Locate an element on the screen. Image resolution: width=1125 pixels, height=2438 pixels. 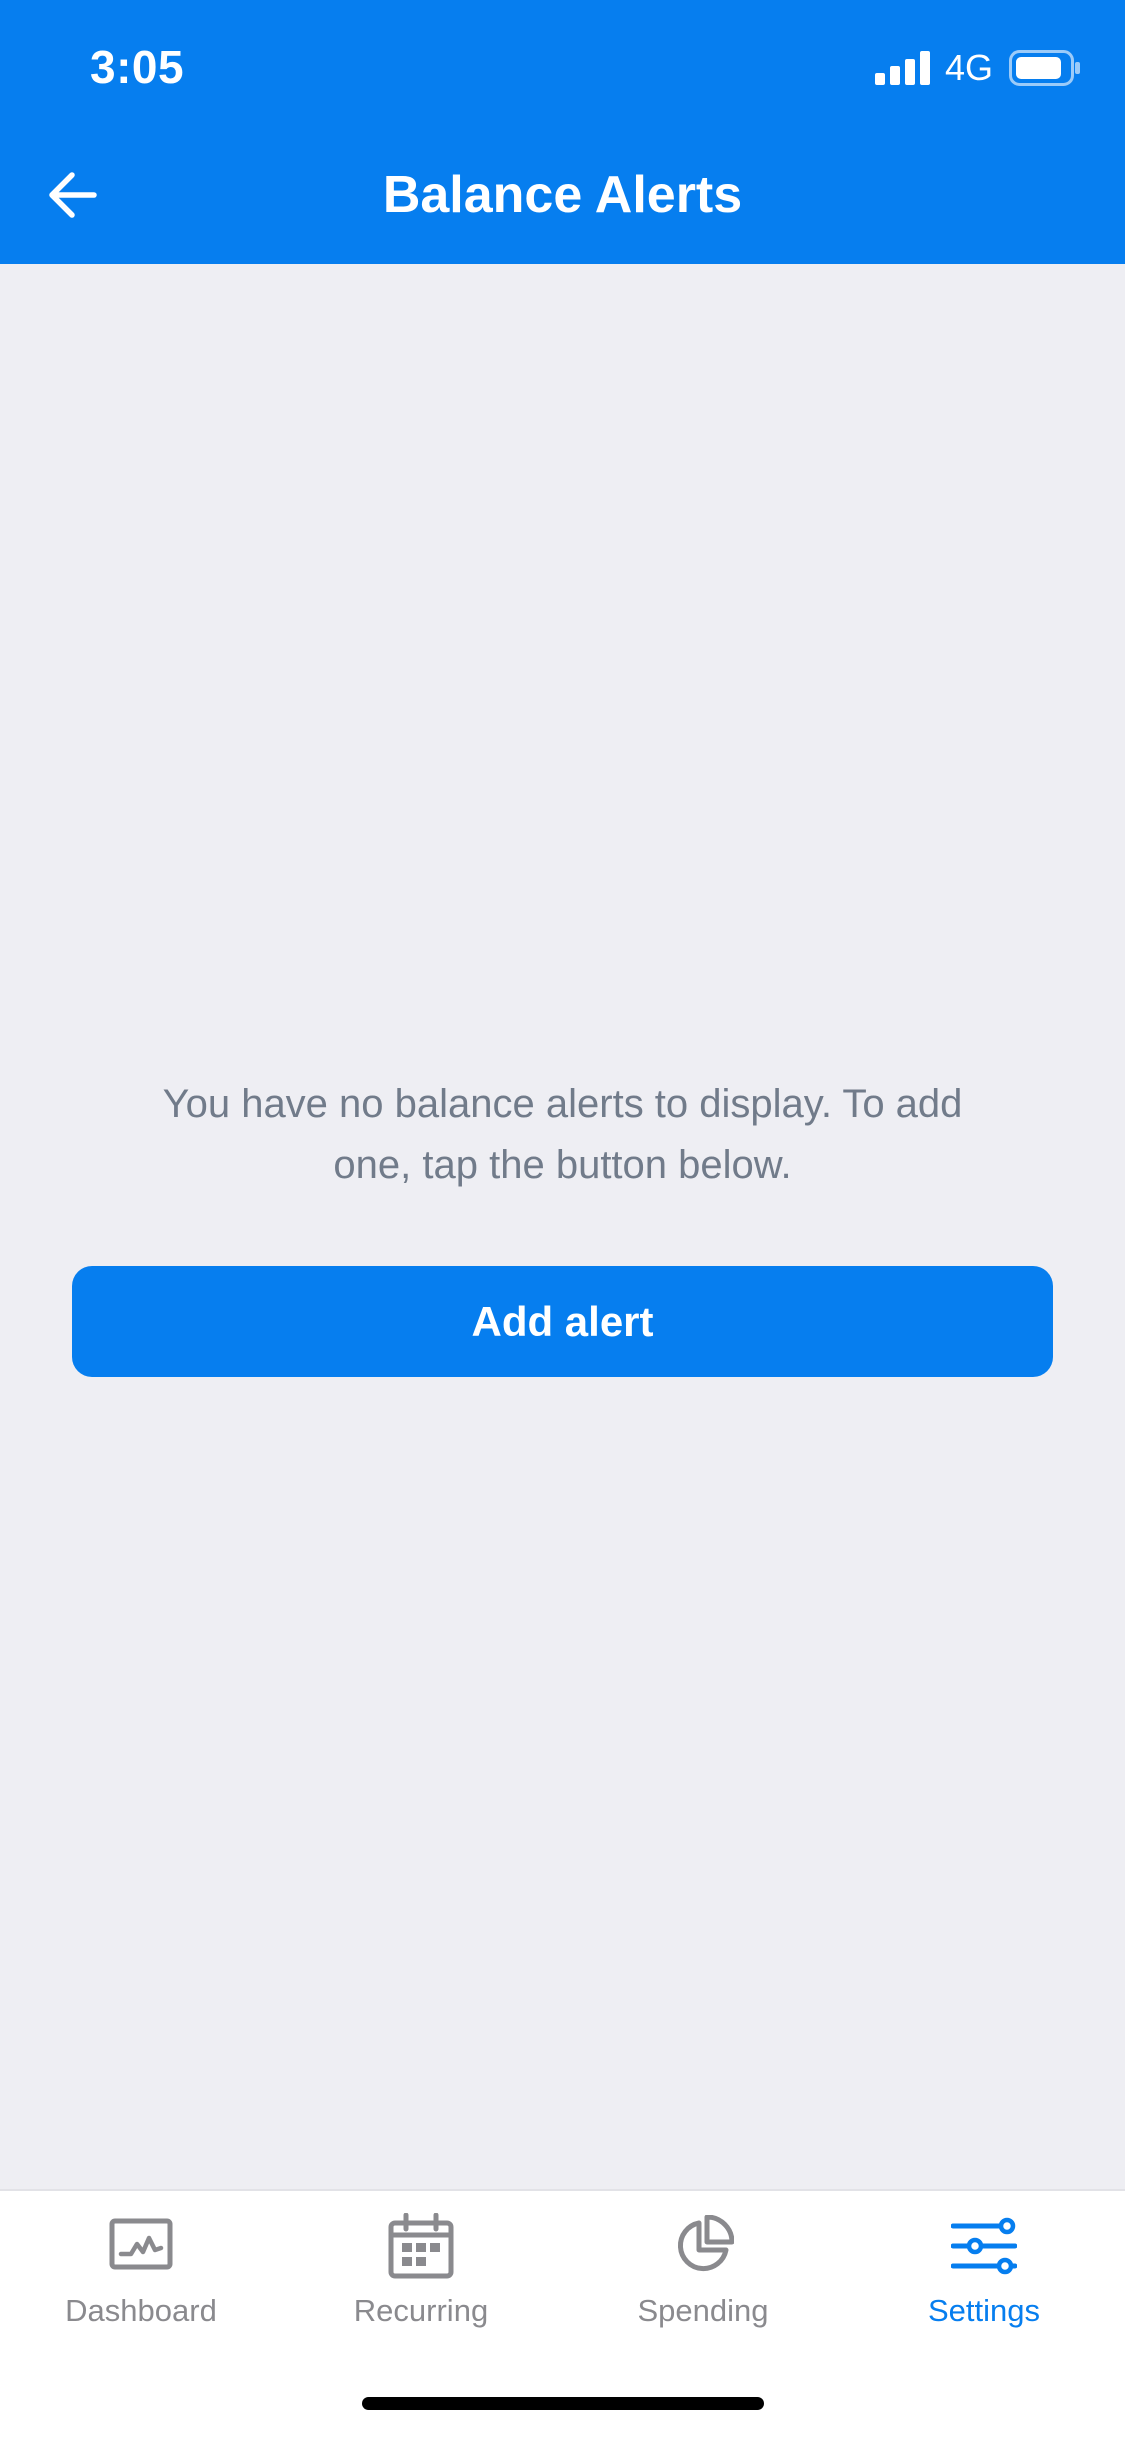
tab-label: Recurring is located at coordinates (421, 2310).